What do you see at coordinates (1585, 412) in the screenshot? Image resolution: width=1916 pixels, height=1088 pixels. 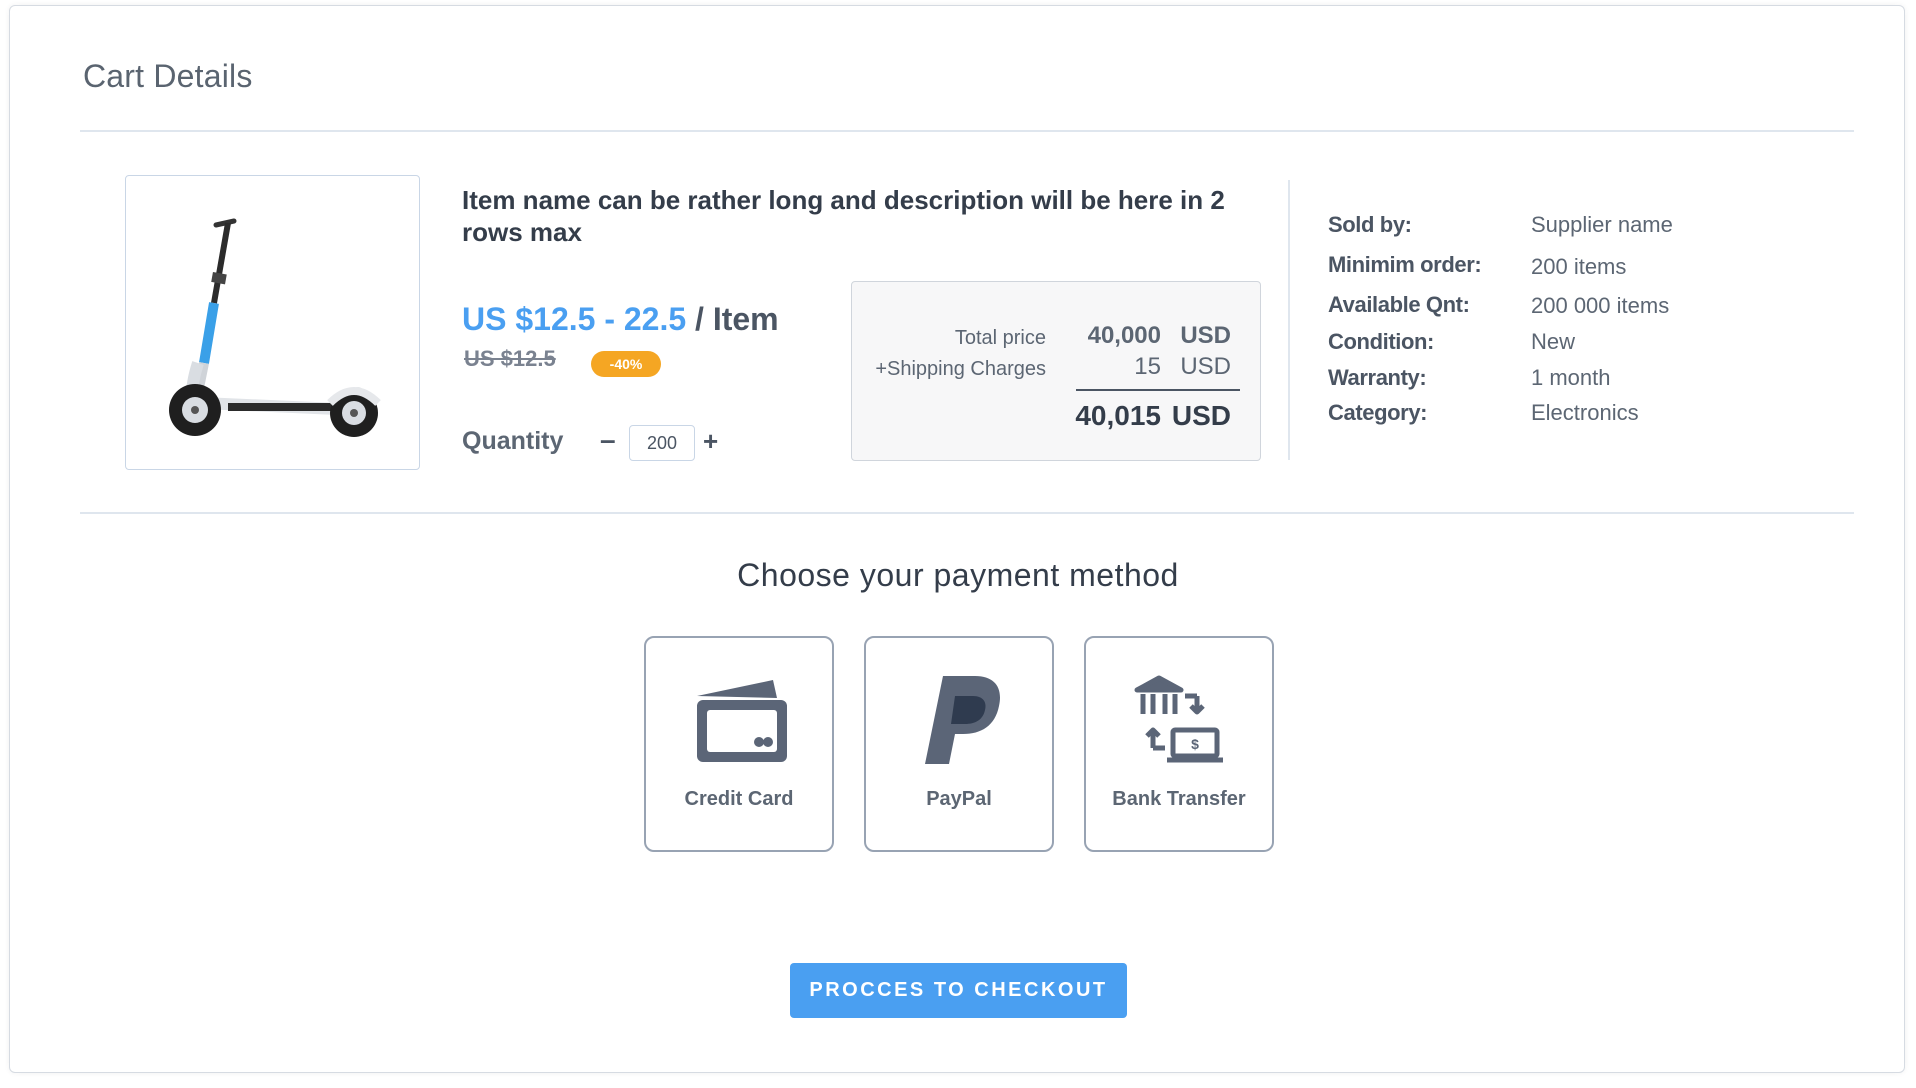 I see `detail-value: Electronics` at bounding box center [1585, 412].